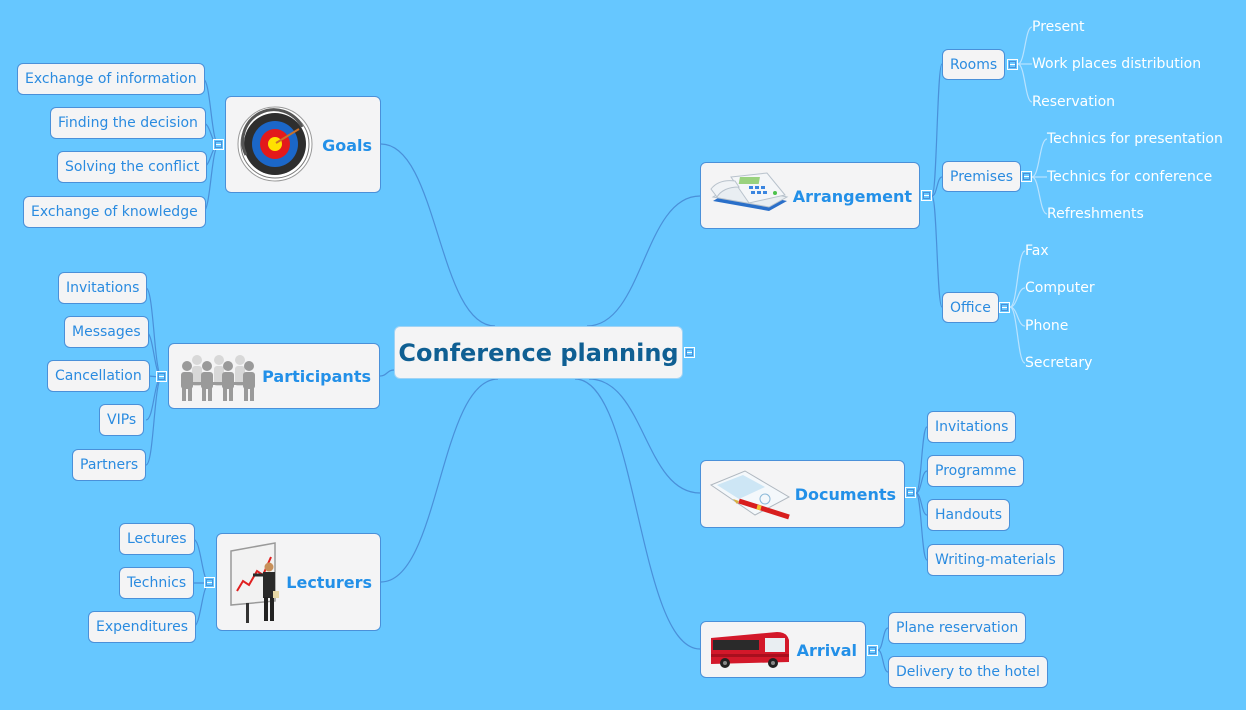  Describe the element at coordinates (1037, 251) in the screenshot. I see `office-child: Fax` at that location.